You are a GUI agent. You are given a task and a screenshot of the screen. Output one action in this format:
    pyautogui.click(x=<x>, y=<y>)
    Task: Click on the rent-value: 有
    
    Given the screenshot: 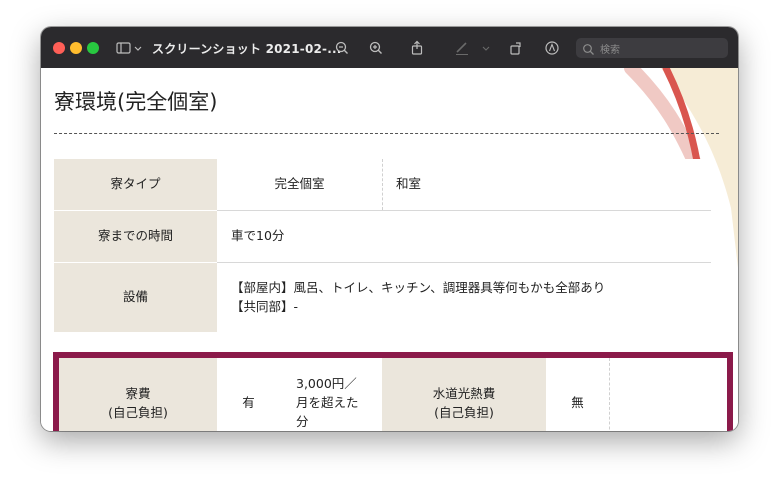 What is the action you would take?
    pyautogui.click(x=248, y=394)
    